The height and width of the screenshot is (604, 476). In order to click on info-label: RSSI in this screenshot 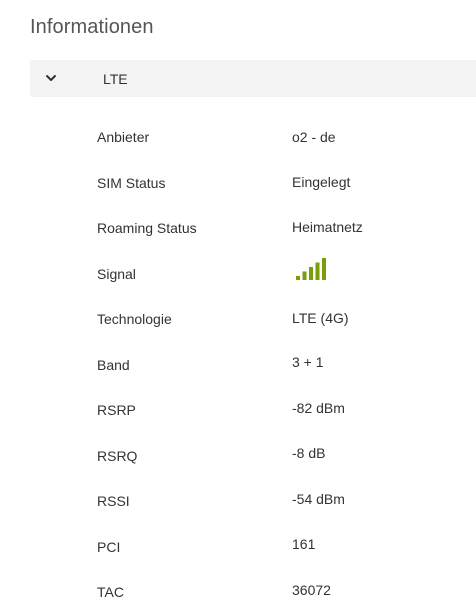, I will do `click(113, 501)`.